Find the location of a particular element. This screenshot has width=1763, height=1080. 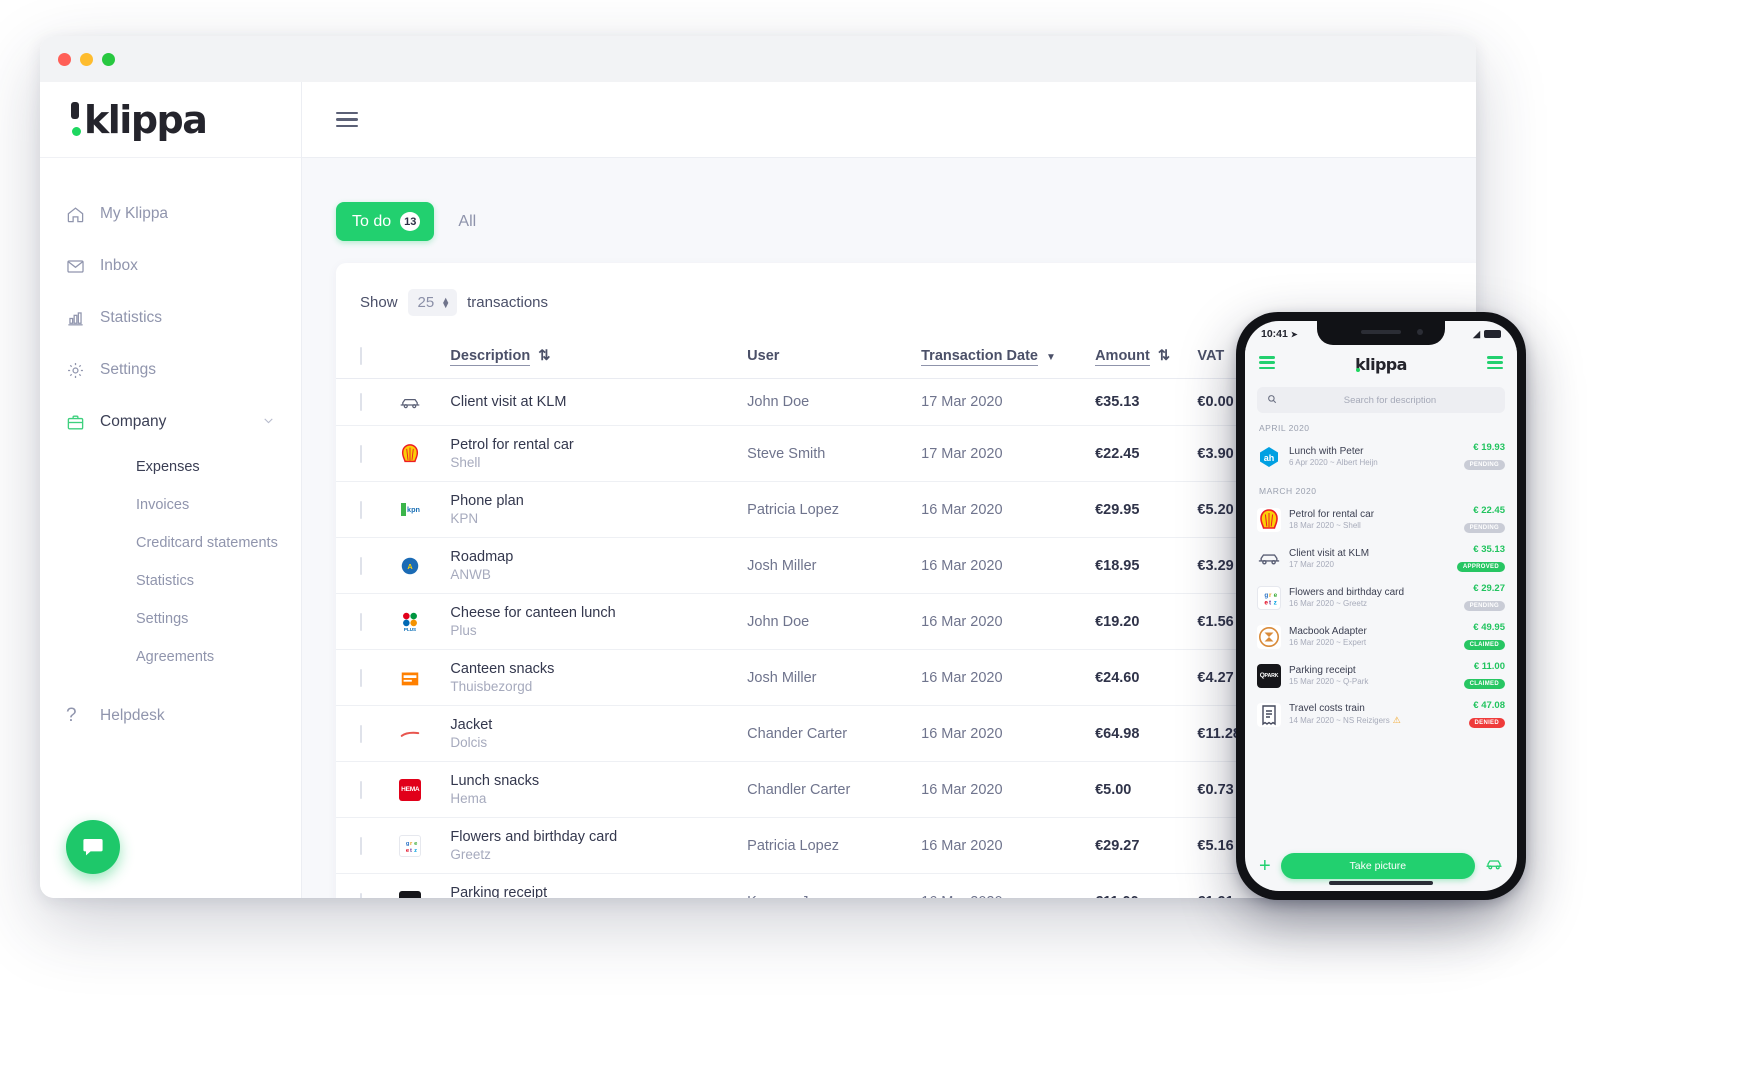

column-header-transaction-date: Transaction Date ▼ is located at coordinates (1000, 358).